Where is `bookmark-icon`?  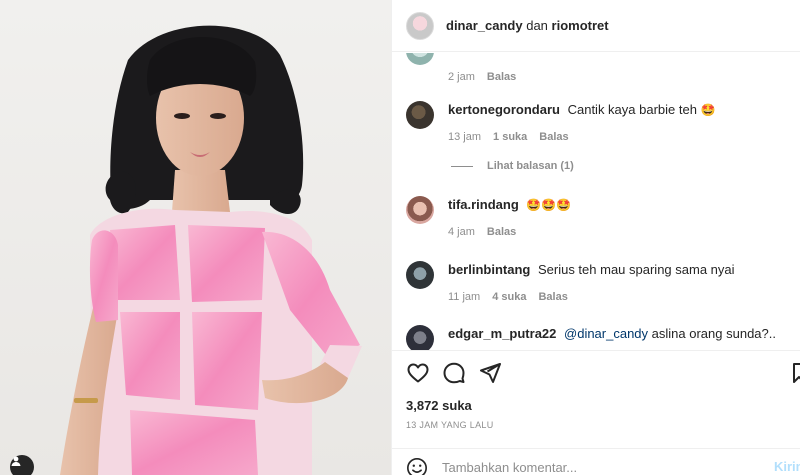
bookmark-icon is located at coordinates (796, 373).